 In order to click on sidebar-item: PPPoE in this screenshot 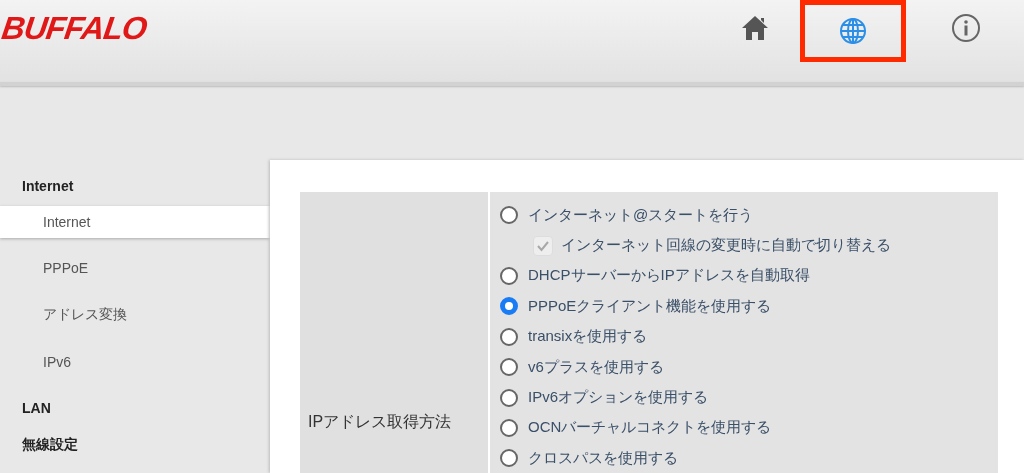, I will do `click(135, 268)`.